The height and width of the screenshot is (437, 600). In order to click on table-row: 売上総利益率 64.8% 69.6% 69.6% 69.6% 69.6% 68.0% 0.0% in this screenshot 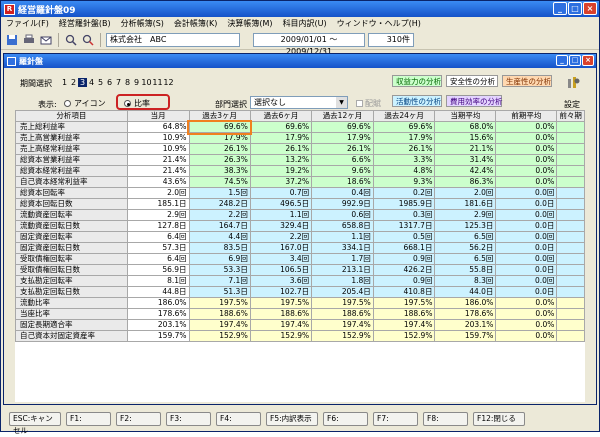, I will do `click(300, 127)`.